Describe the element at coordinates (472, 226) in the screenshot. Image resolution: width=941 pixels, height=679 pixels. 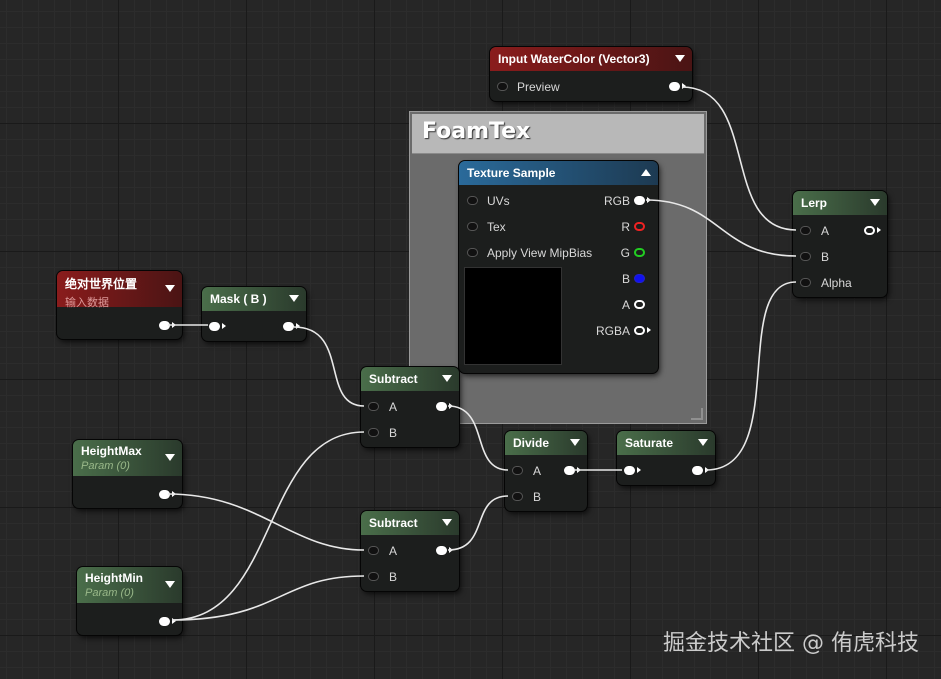
I see `input-pin-tex` at that location.